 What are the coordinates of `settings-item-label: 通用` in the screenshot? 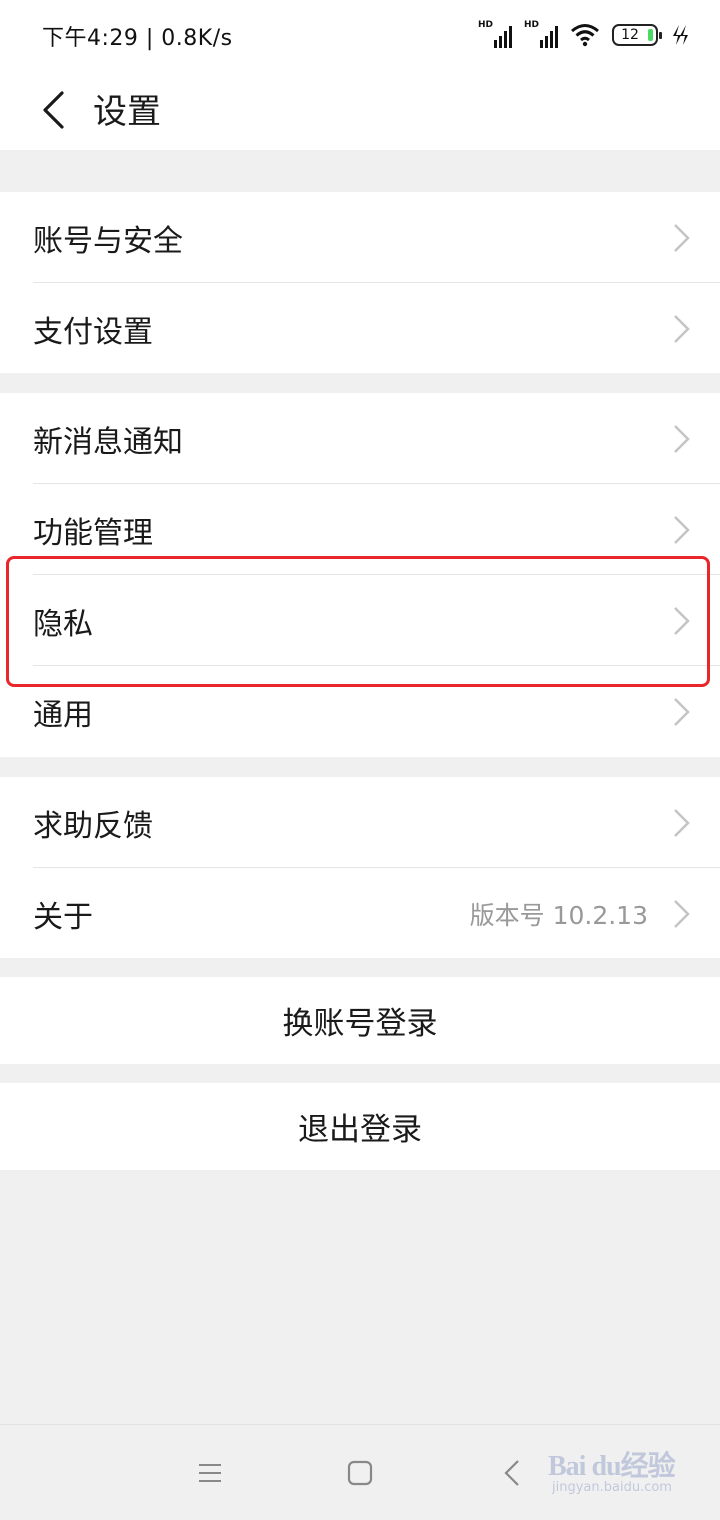 It's located at (63, 715).